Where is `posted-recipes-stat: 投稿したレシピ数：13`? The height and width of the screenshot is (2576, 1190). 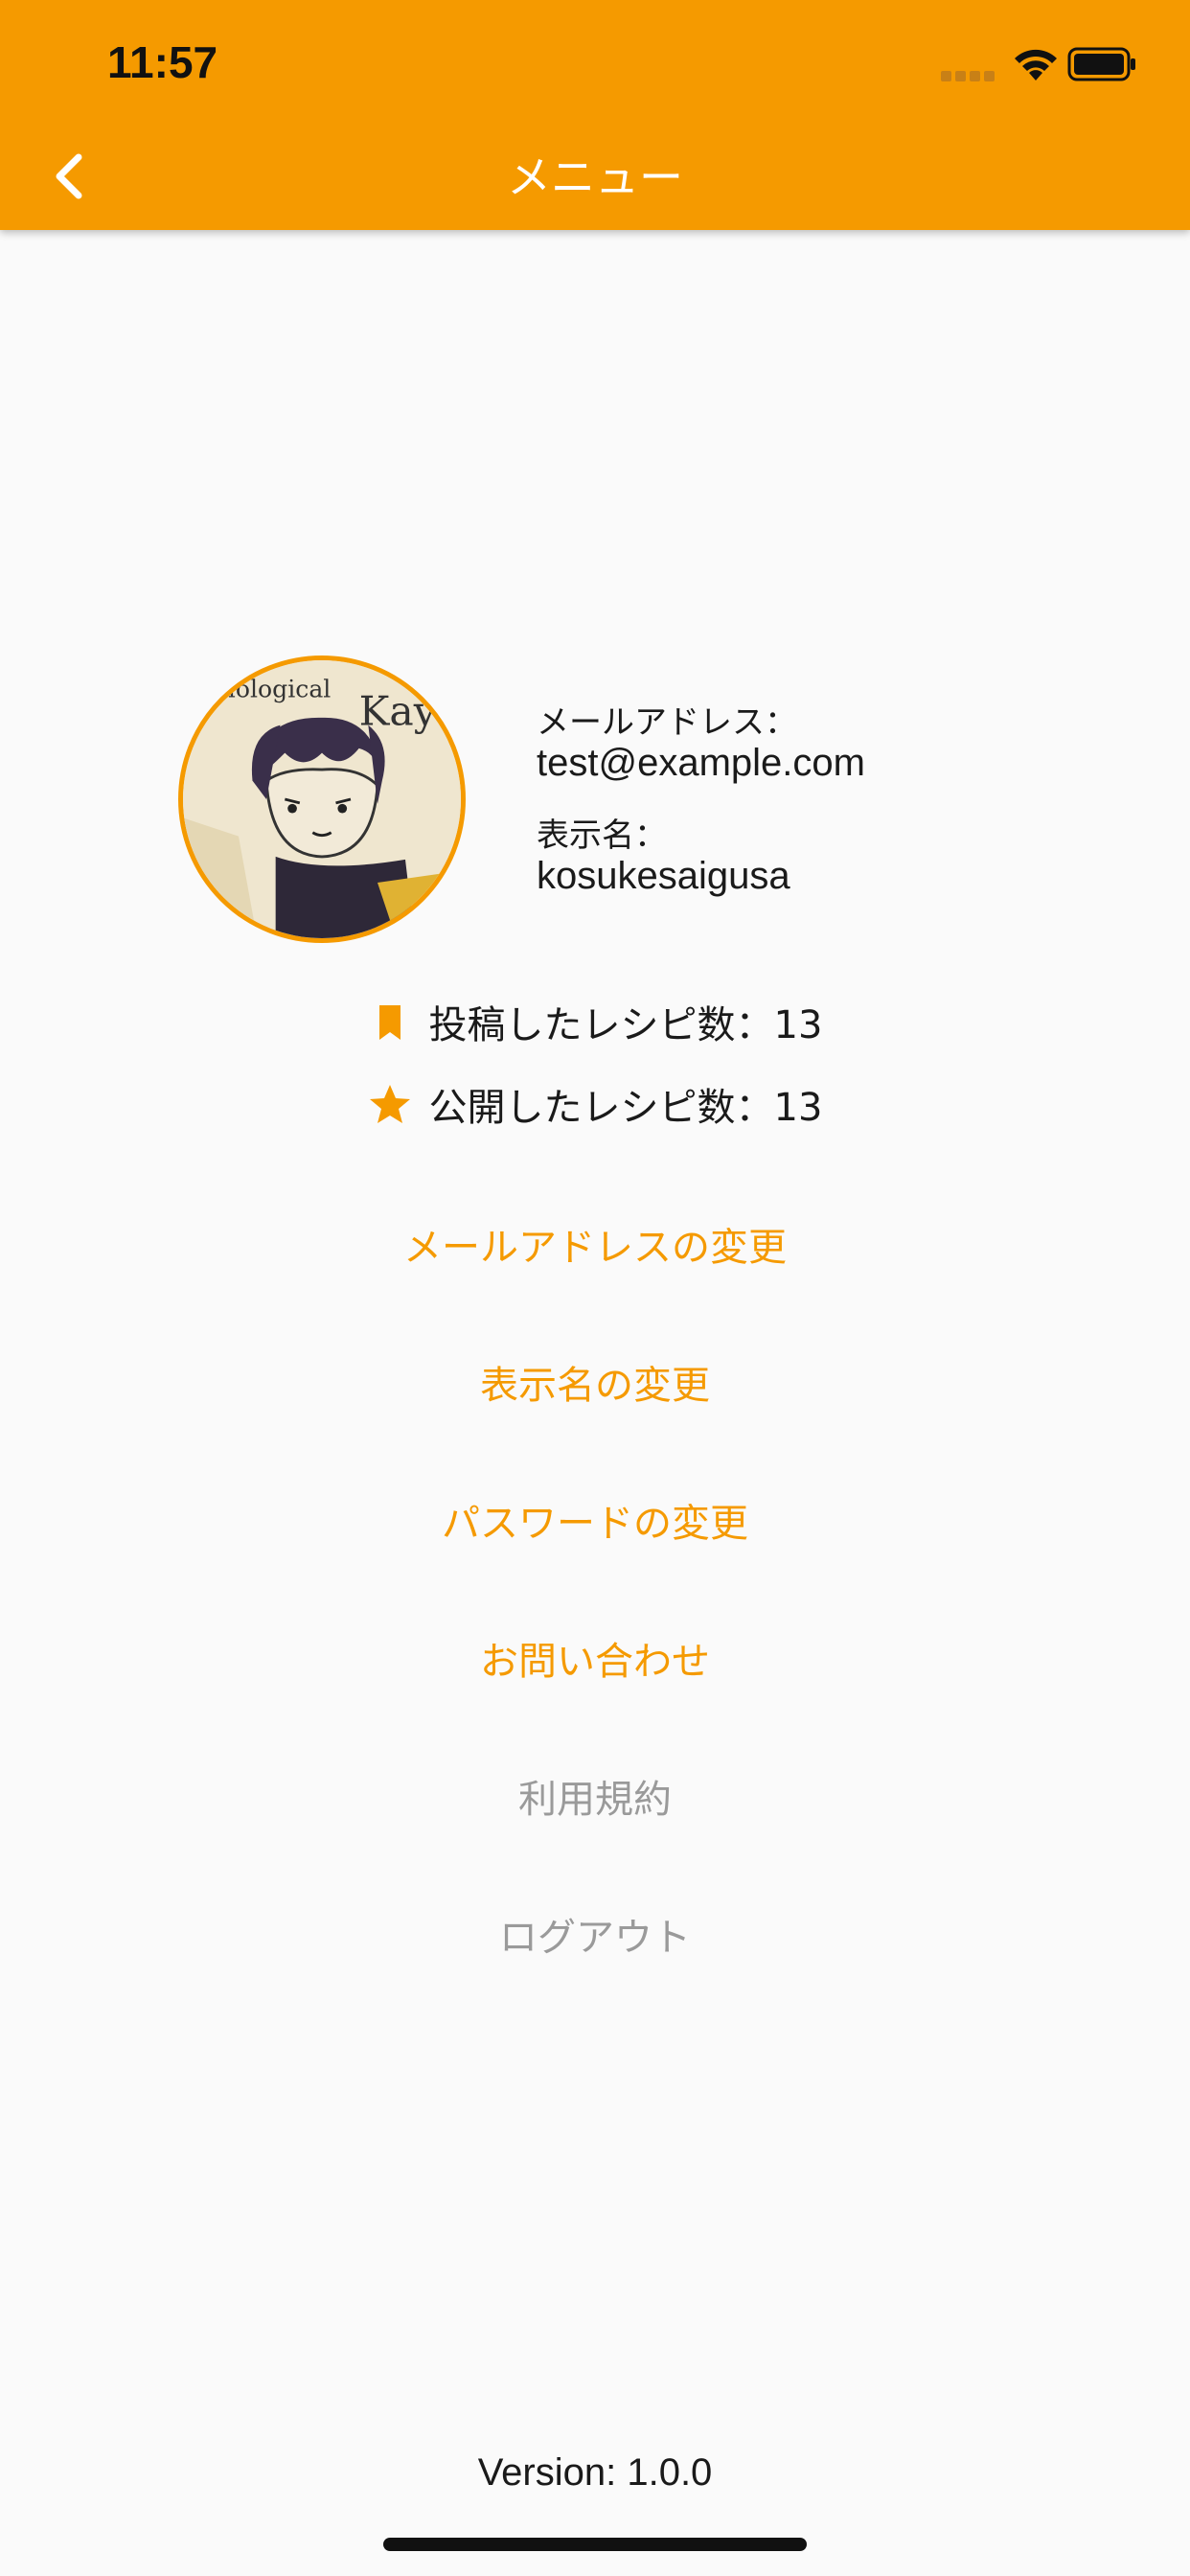
posted-recipes-stat: 投稿したレシピ数：13 is located at coordinates (595, 1021).